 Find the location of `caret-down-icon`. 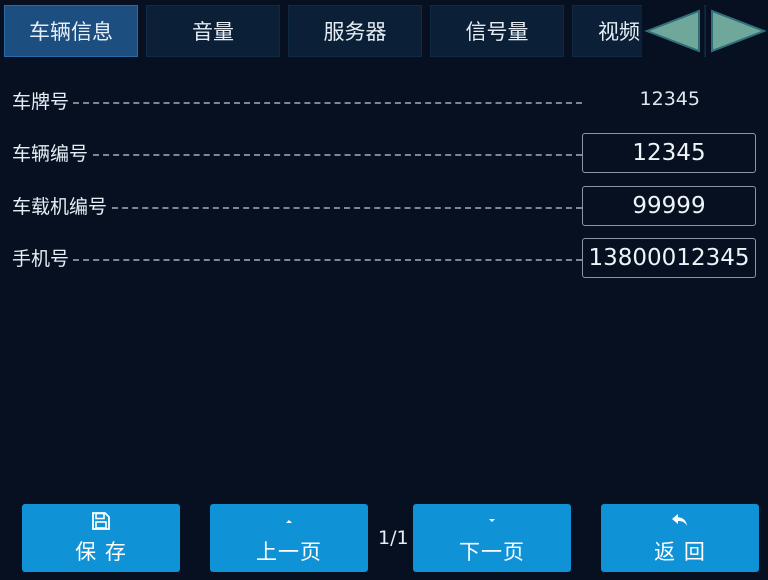

caret-down-icon is located at coordinates (492, 521).